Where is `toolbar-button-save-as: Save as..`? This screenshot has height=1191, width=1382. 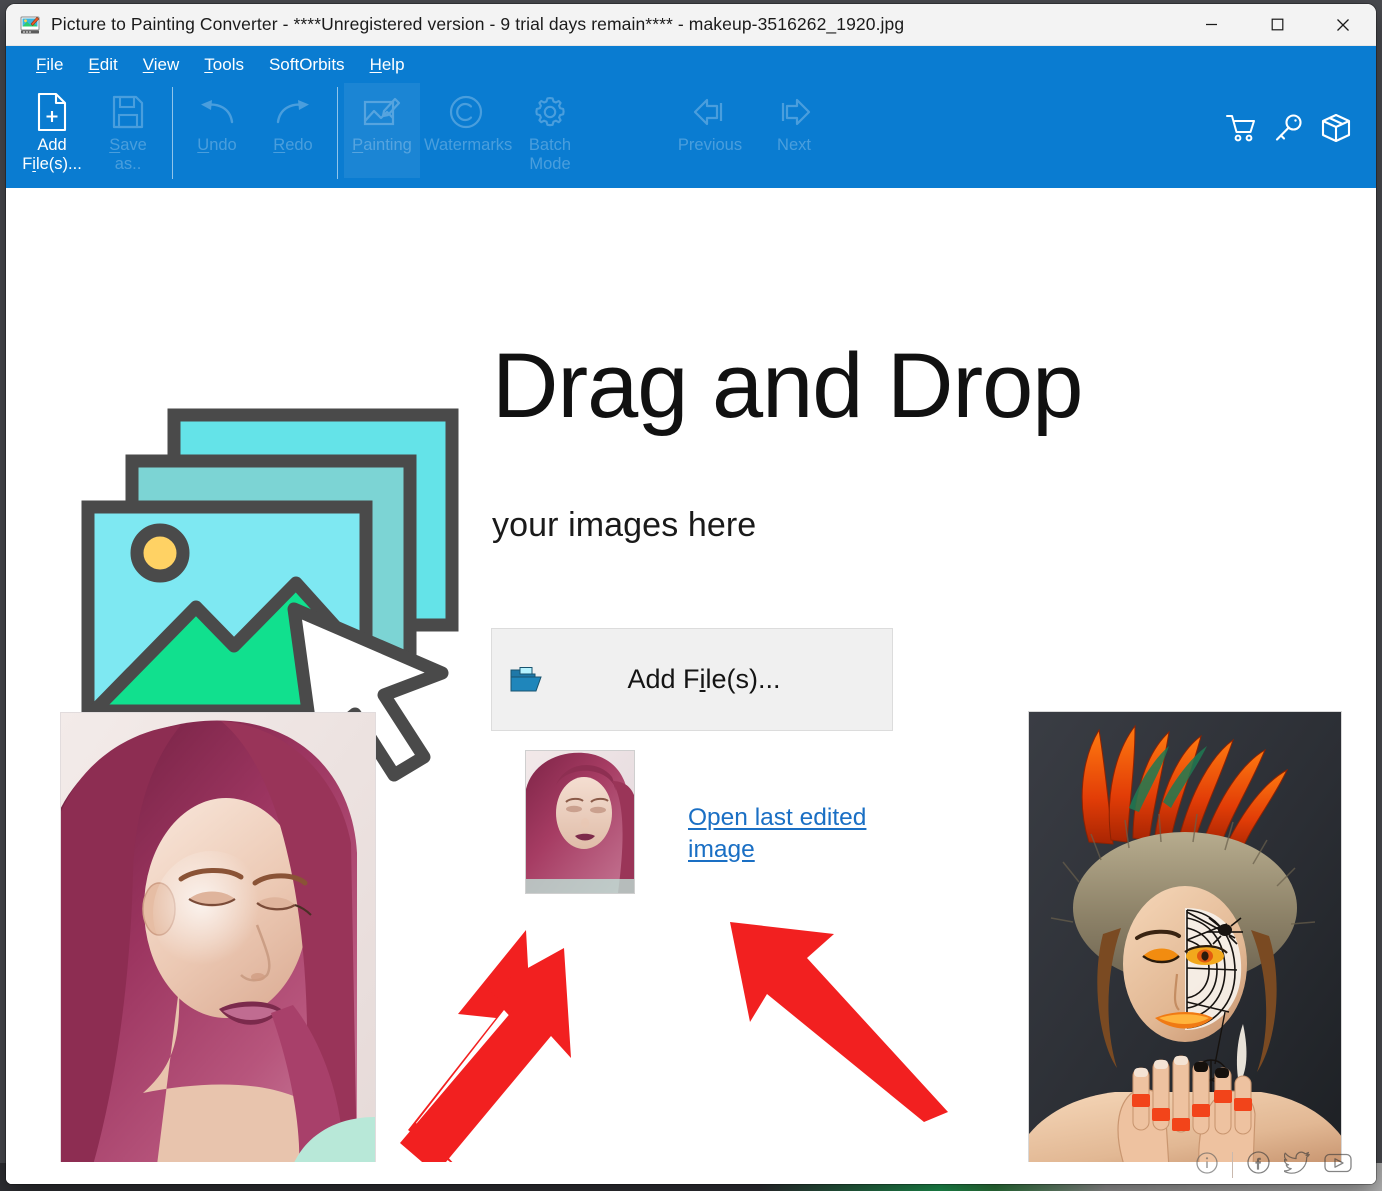
toolbar-button-save-as: Save as.. is located at coordinates (128, 130).